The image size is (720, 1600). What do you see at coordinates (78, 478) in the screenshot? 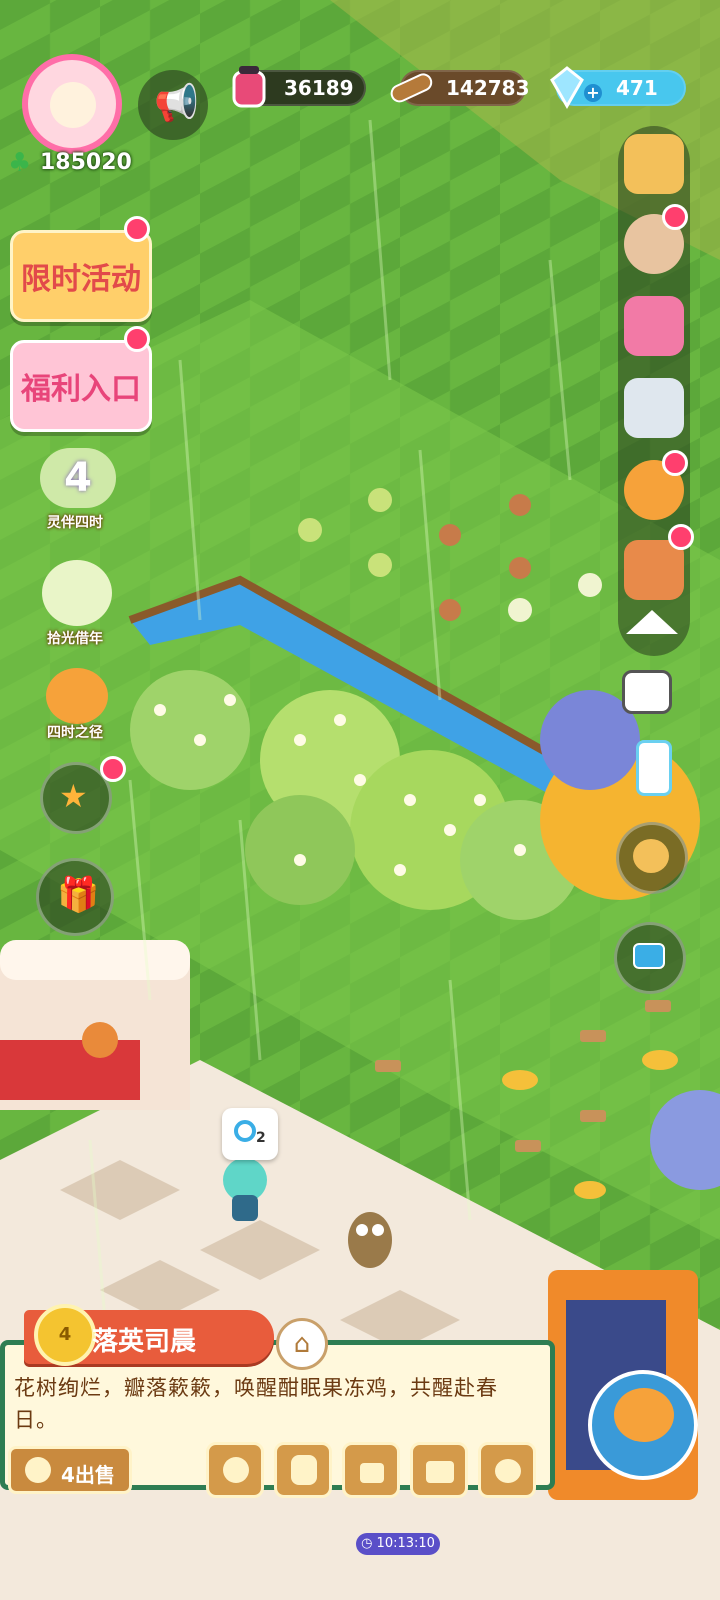
I see `companion-event-icon: 4` at bounding box center [78, 478].